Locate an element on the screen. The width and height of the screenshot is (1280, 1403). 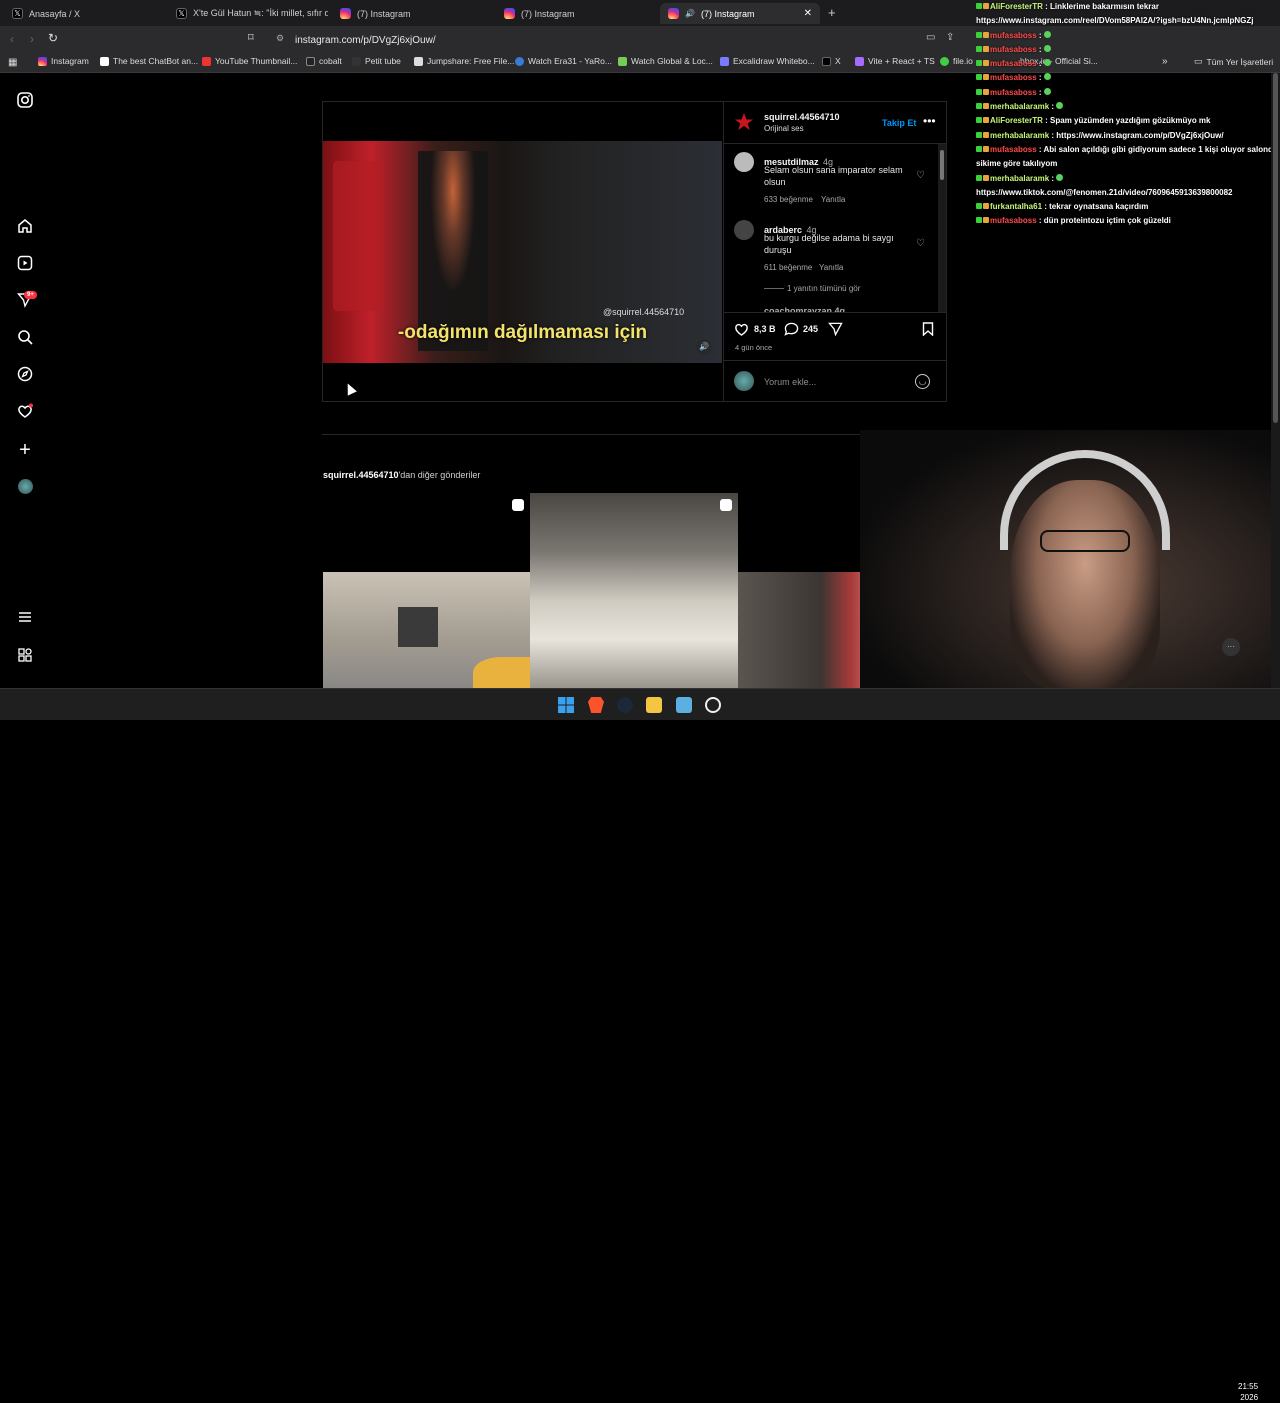
windows-start-icon is located at coordinates (566, 705).